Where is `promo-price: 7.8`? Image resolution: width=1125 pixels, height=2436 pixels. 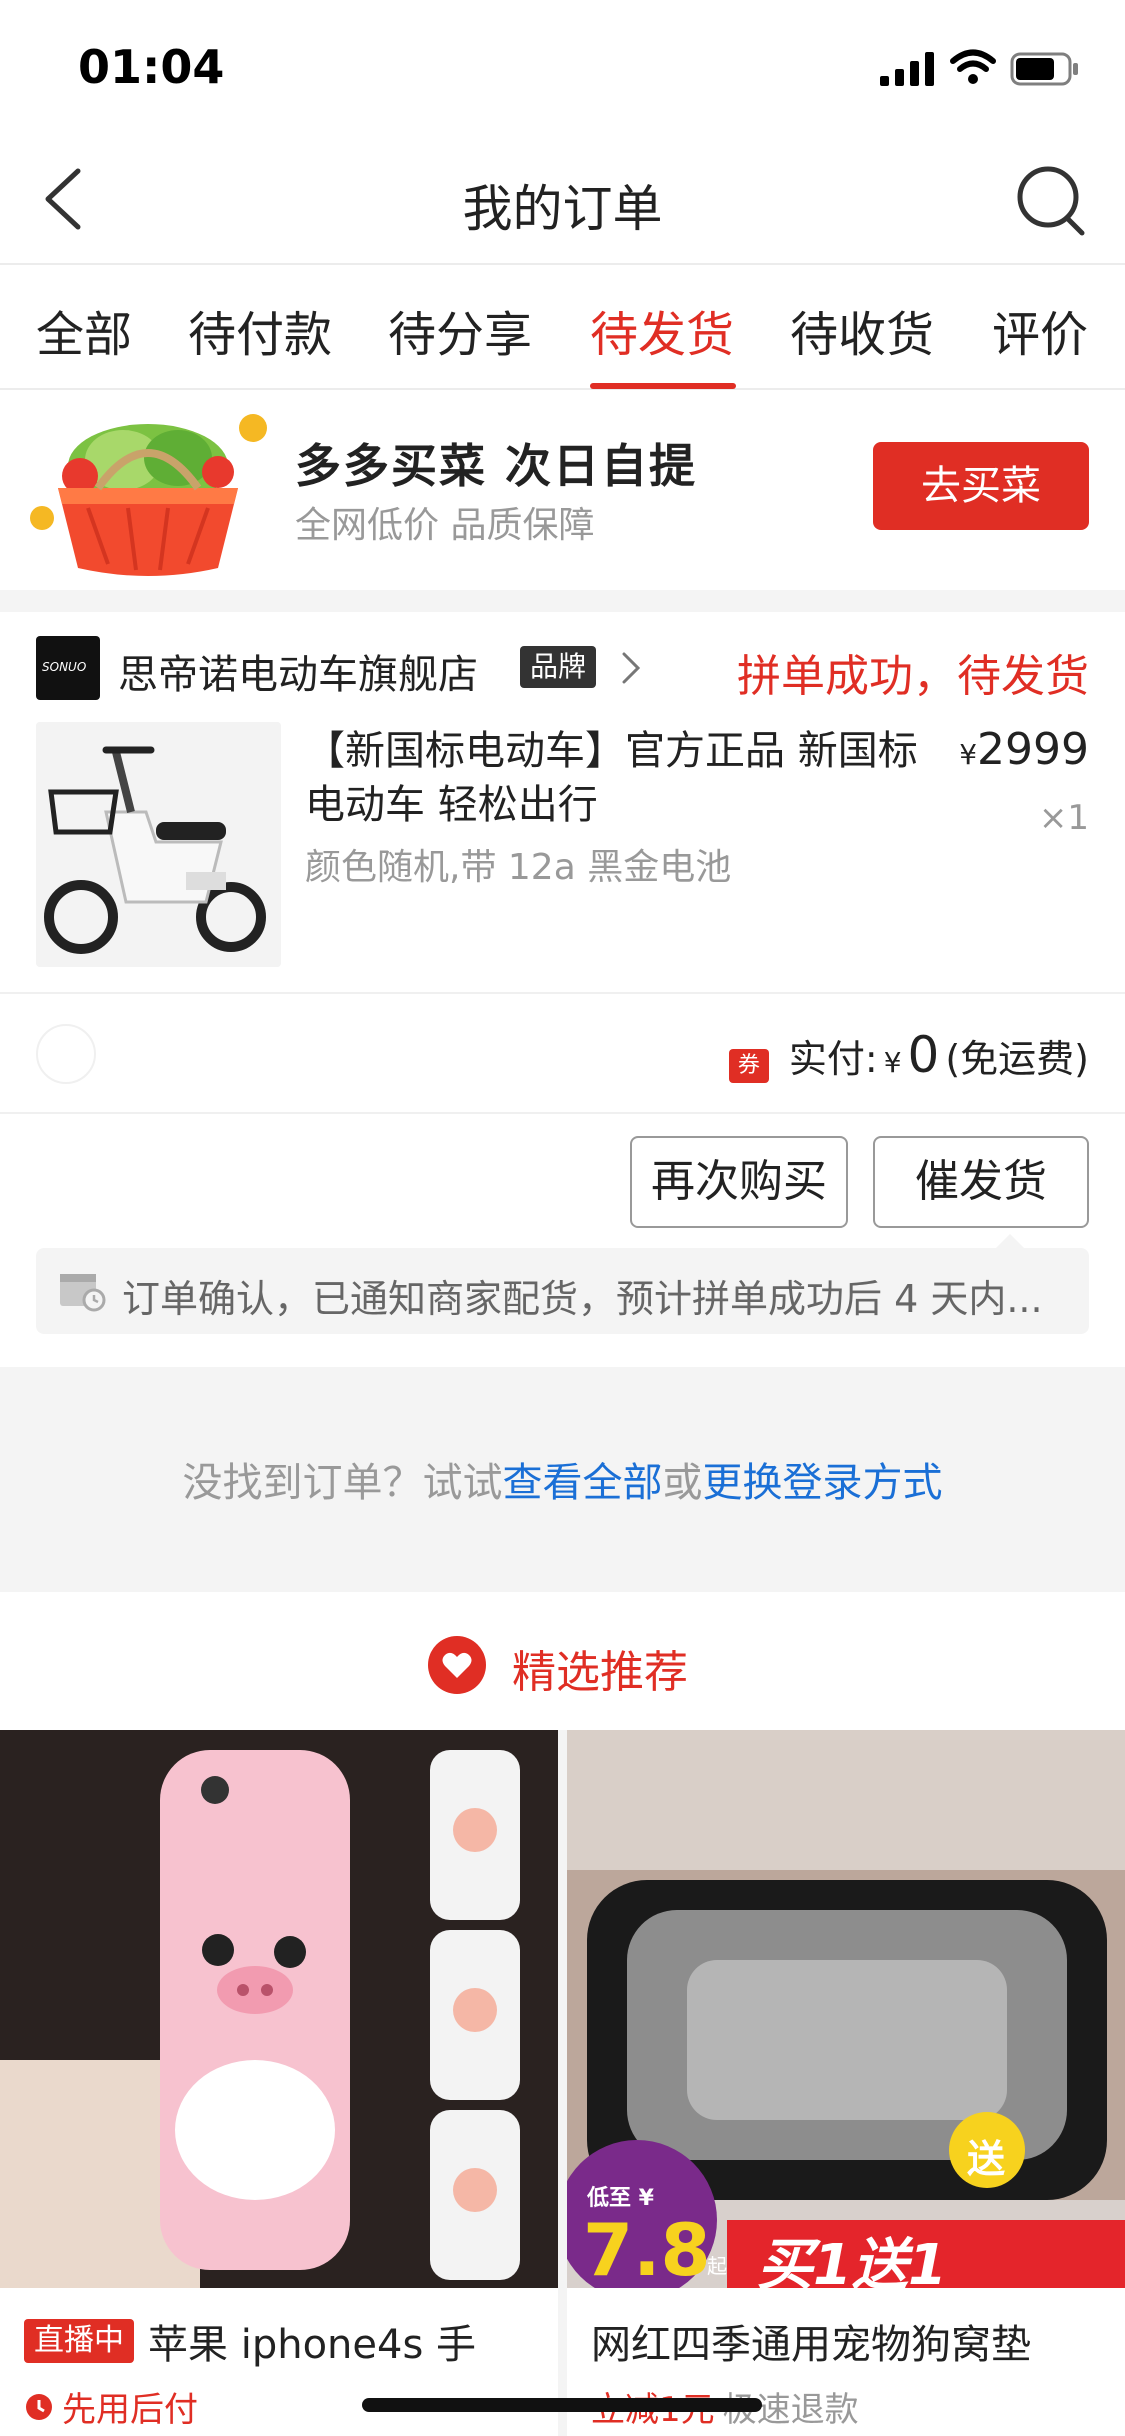 promo-price: 7.8 is located at coordinates (647, 2248).